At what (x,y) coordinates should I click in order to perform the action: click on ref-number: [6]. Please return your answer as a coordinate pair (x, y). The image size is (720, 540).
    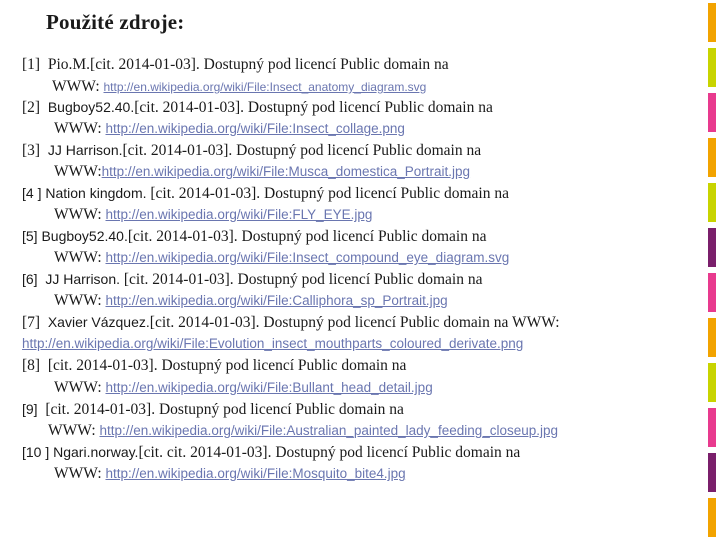
    Looking at the image, I should click on (30, 279).